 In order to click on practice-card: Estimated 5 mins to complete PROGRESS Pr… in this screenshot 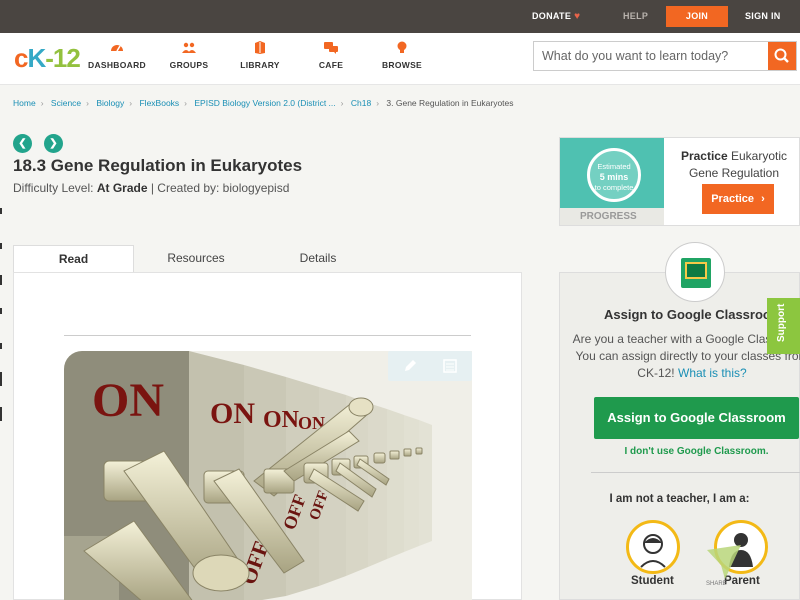, I will do `click(679, 181)`.